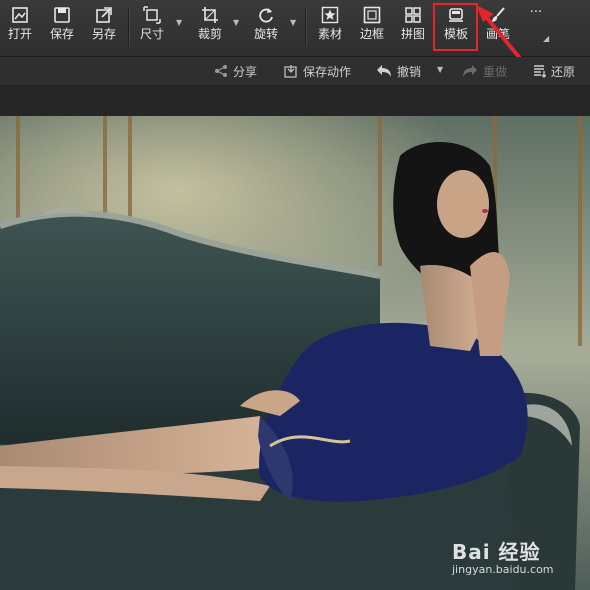  What do you see at coordinates (295, 101) in the screenshot?
I see `canvas-margin` at bounding box center [295, 101].